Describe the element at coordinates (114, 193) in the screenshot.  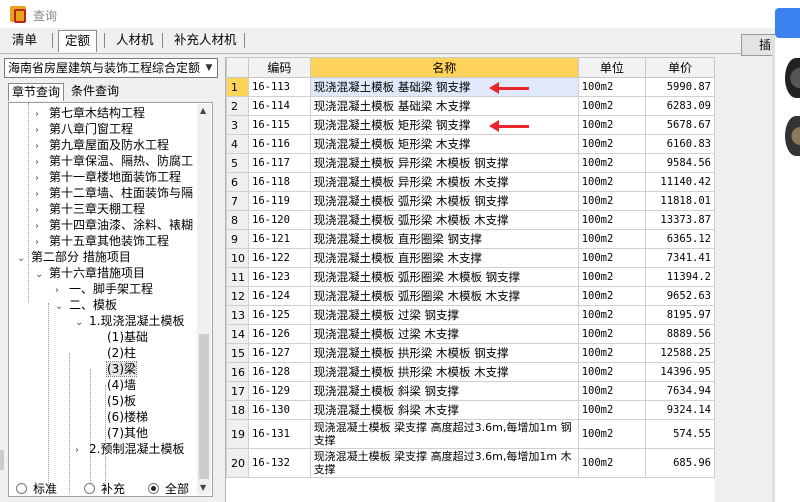
I see `tree-node: › 第十二章墙、柱面装饰与隔` at that location.